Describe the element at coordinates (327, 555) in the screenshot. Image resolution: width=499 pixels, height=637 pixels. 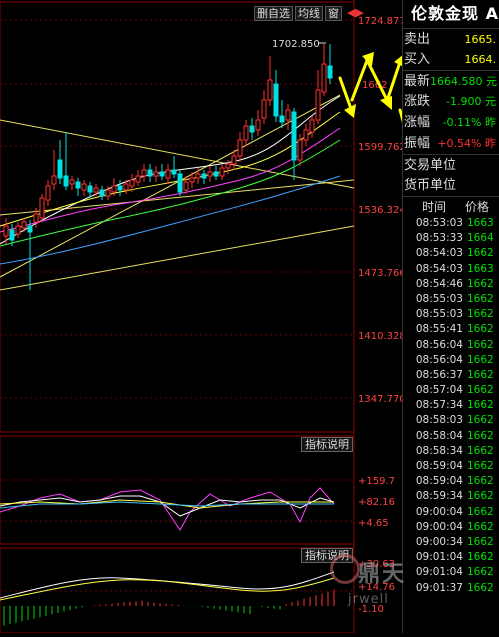
I see `indicator2-help-button: 指标说明` at that location.